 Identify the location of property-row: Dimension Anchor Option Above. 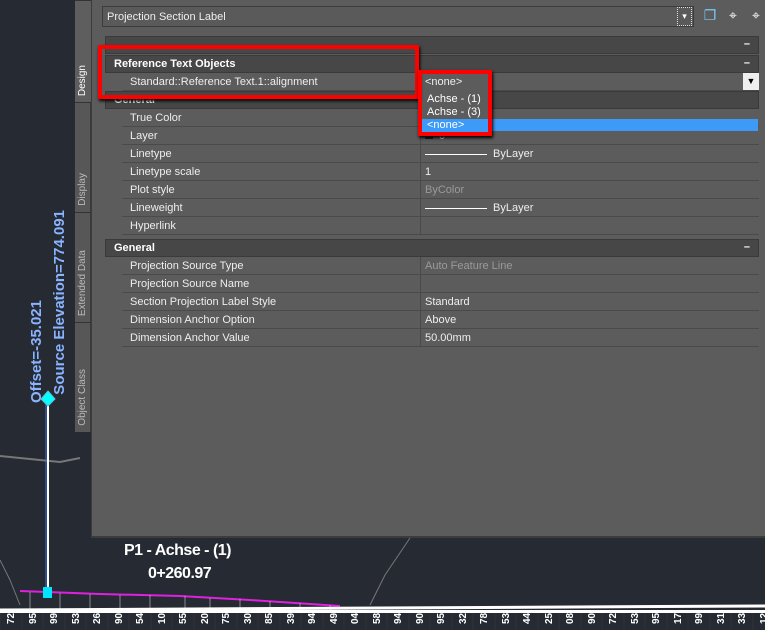
(440, 320).